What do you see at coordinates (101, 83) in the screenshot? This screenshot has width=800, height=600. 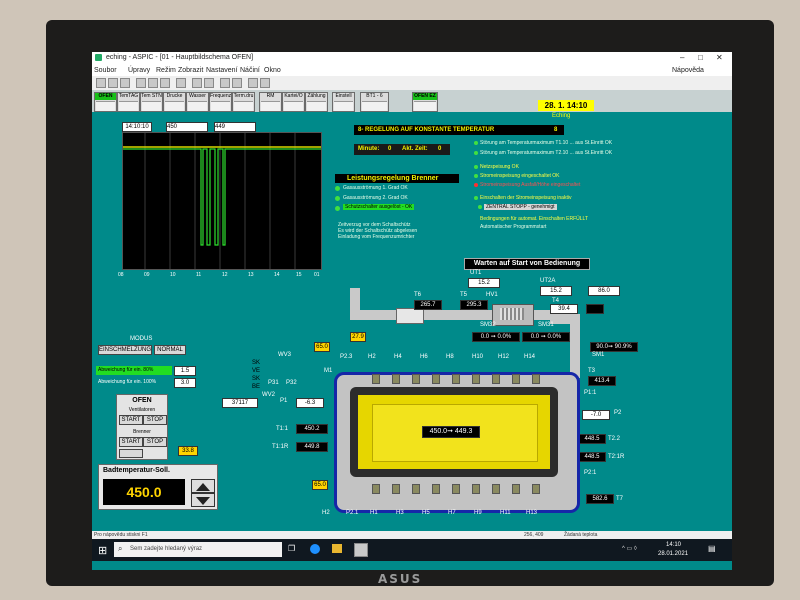 I see `new-icon` at bounding box center [101, 83].